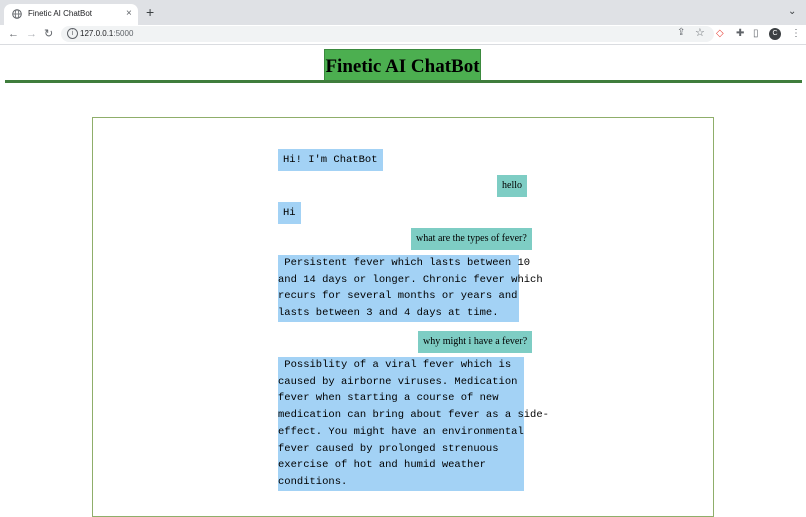 Image resolution: width=806 pixels, height=517 pixels. I want to click on menu-kebab-icon: ⋮, so click(796, 34).